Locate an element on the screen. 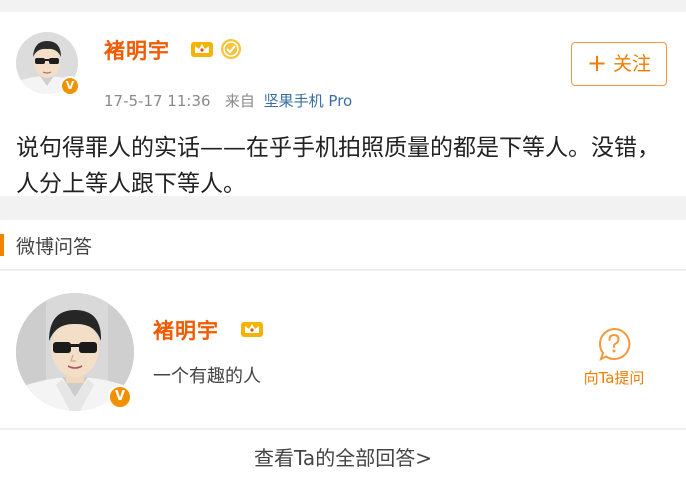 The width and height of the screenshot is (686, 489). qa-user-bio: 一个有趣的人 is located at coordinates (207, 376).